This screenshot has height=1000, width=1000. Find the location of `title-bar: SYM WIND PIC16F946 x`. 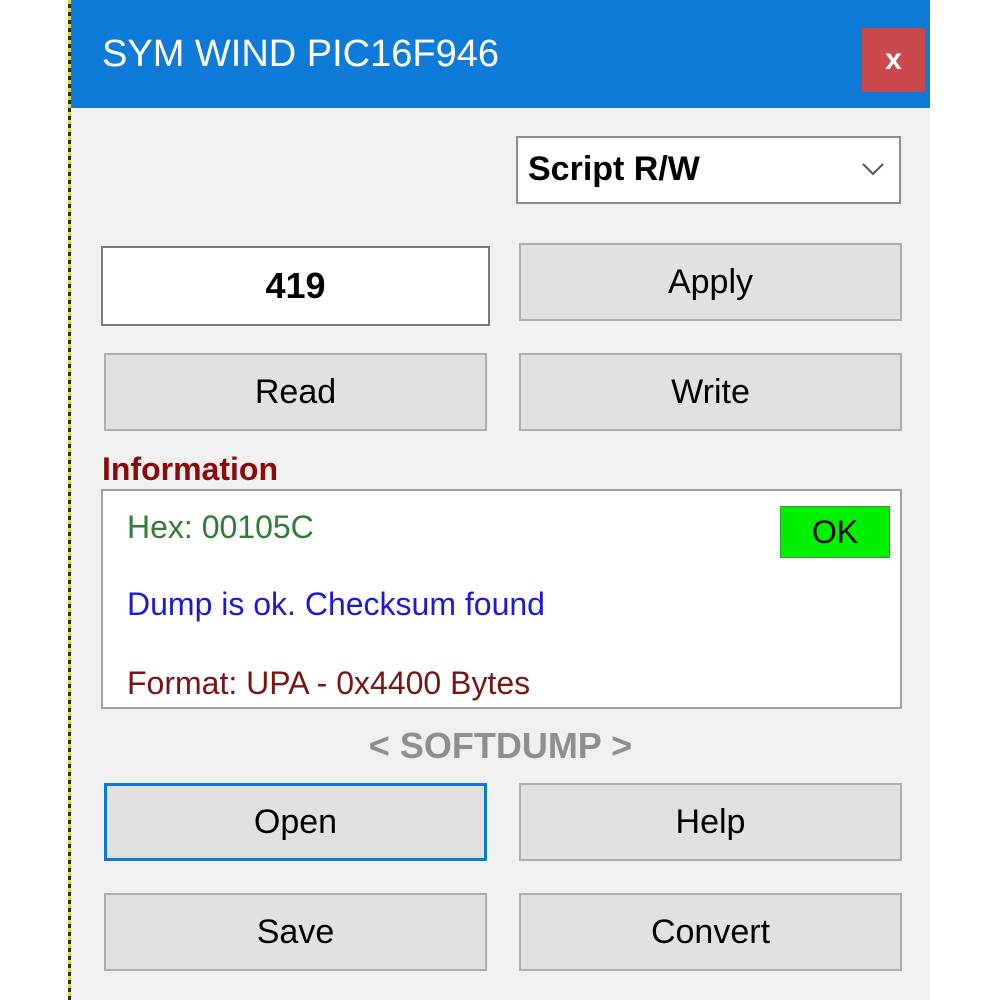

title-bar: SYM WIND PIC16F946 x is located at coordinates (500, 54).